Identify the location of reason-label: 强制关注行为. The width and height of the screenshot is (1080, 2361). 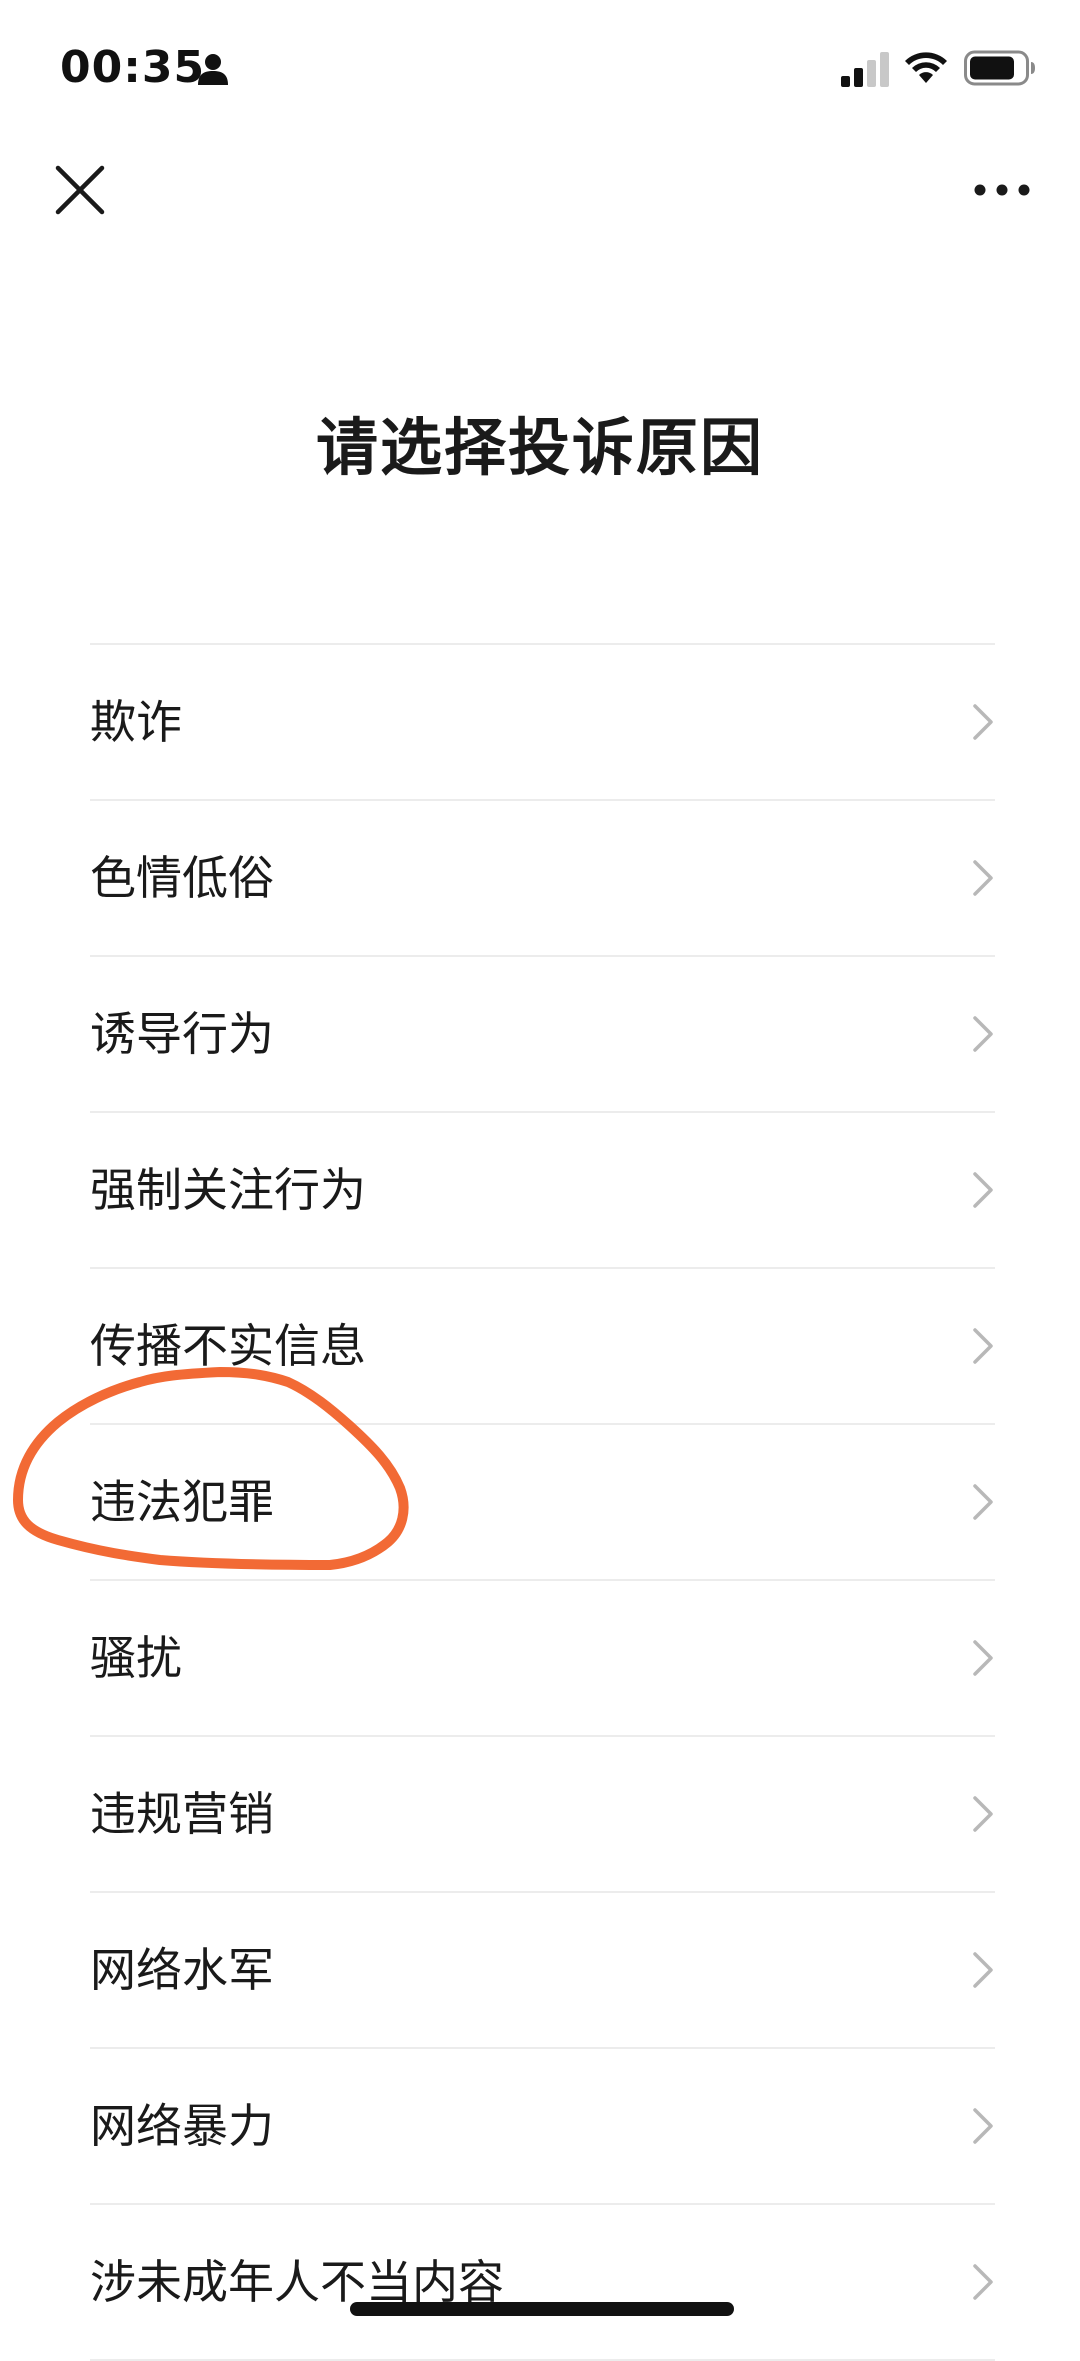
(228, 1190).